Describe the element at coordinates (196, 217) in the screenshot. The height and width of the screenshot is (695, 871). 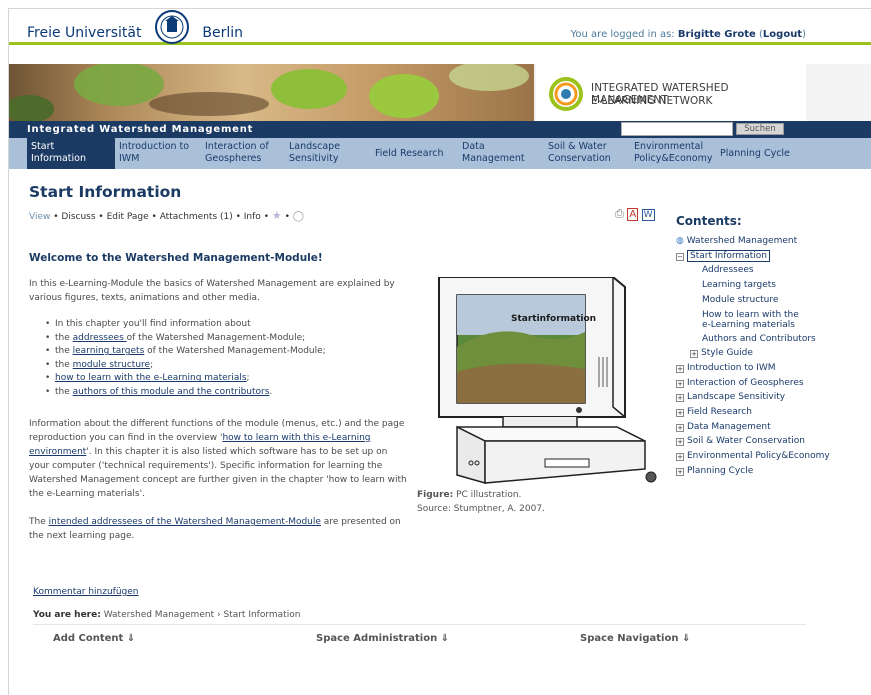
I see `attachments-link: Attachments (1)` at that location.